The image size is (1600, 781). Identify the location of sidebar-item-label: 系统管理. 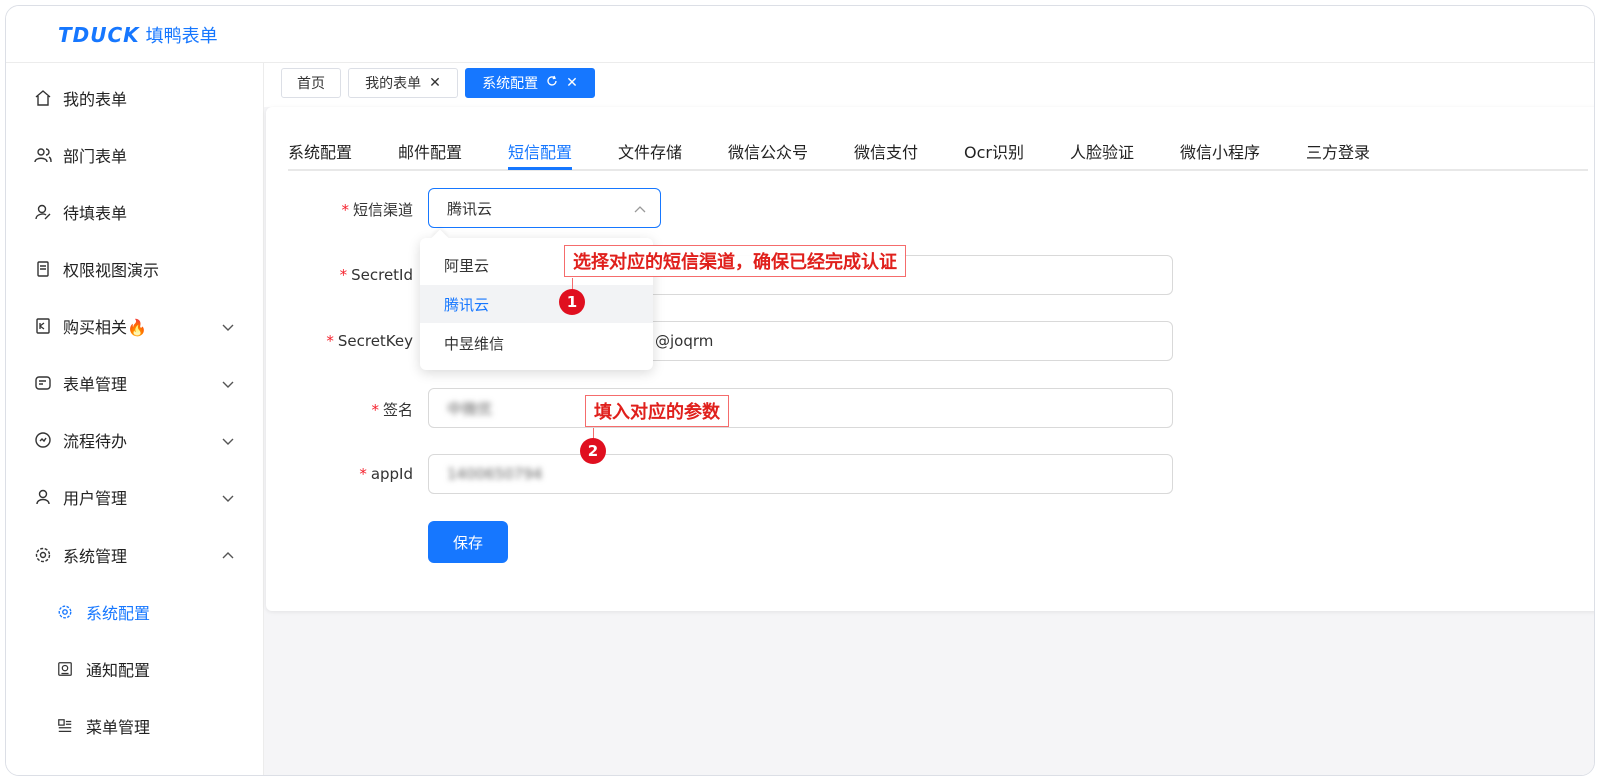
(95, 556).